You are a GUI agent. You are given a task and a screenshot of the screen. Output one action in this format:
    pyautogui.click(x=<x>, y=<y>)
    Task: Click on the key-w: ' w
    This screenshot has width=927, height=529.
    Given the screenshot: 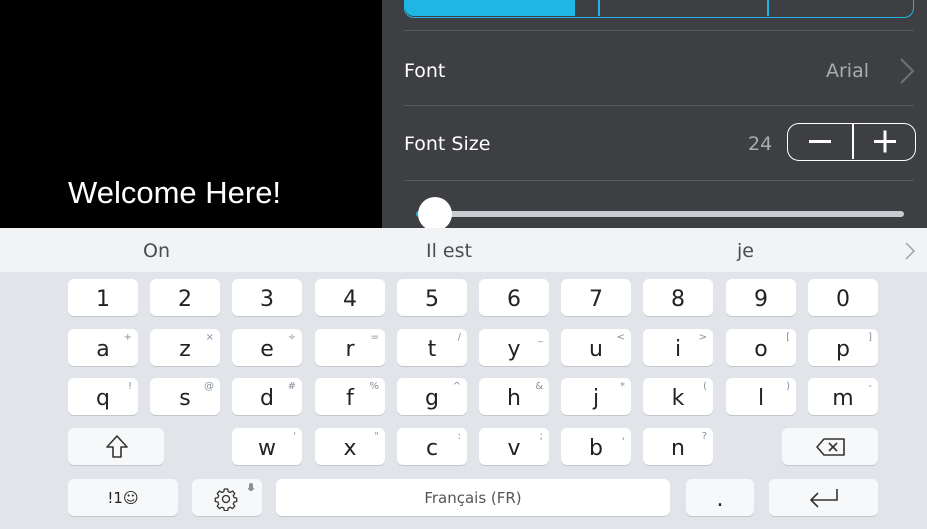 What is the action you would take?
    pyautogui.click(x=267, y=446)
    